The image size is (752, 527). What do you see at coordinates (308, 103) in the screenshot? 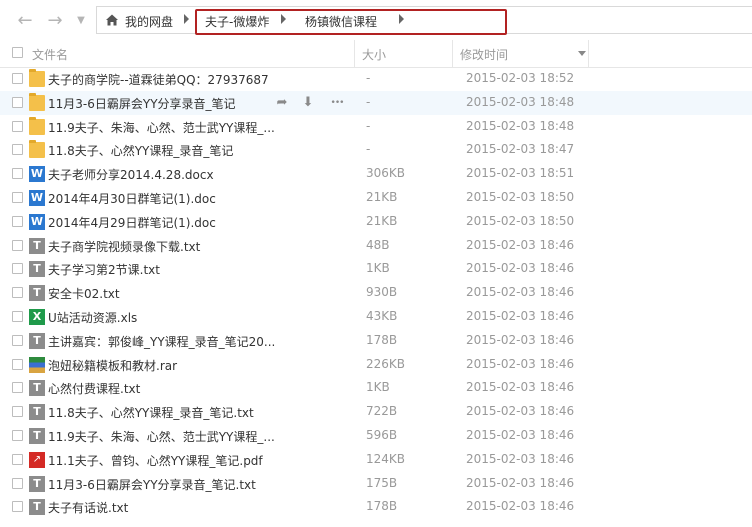
I see `download-icon: ⬇` at bounding box center [308, 103].